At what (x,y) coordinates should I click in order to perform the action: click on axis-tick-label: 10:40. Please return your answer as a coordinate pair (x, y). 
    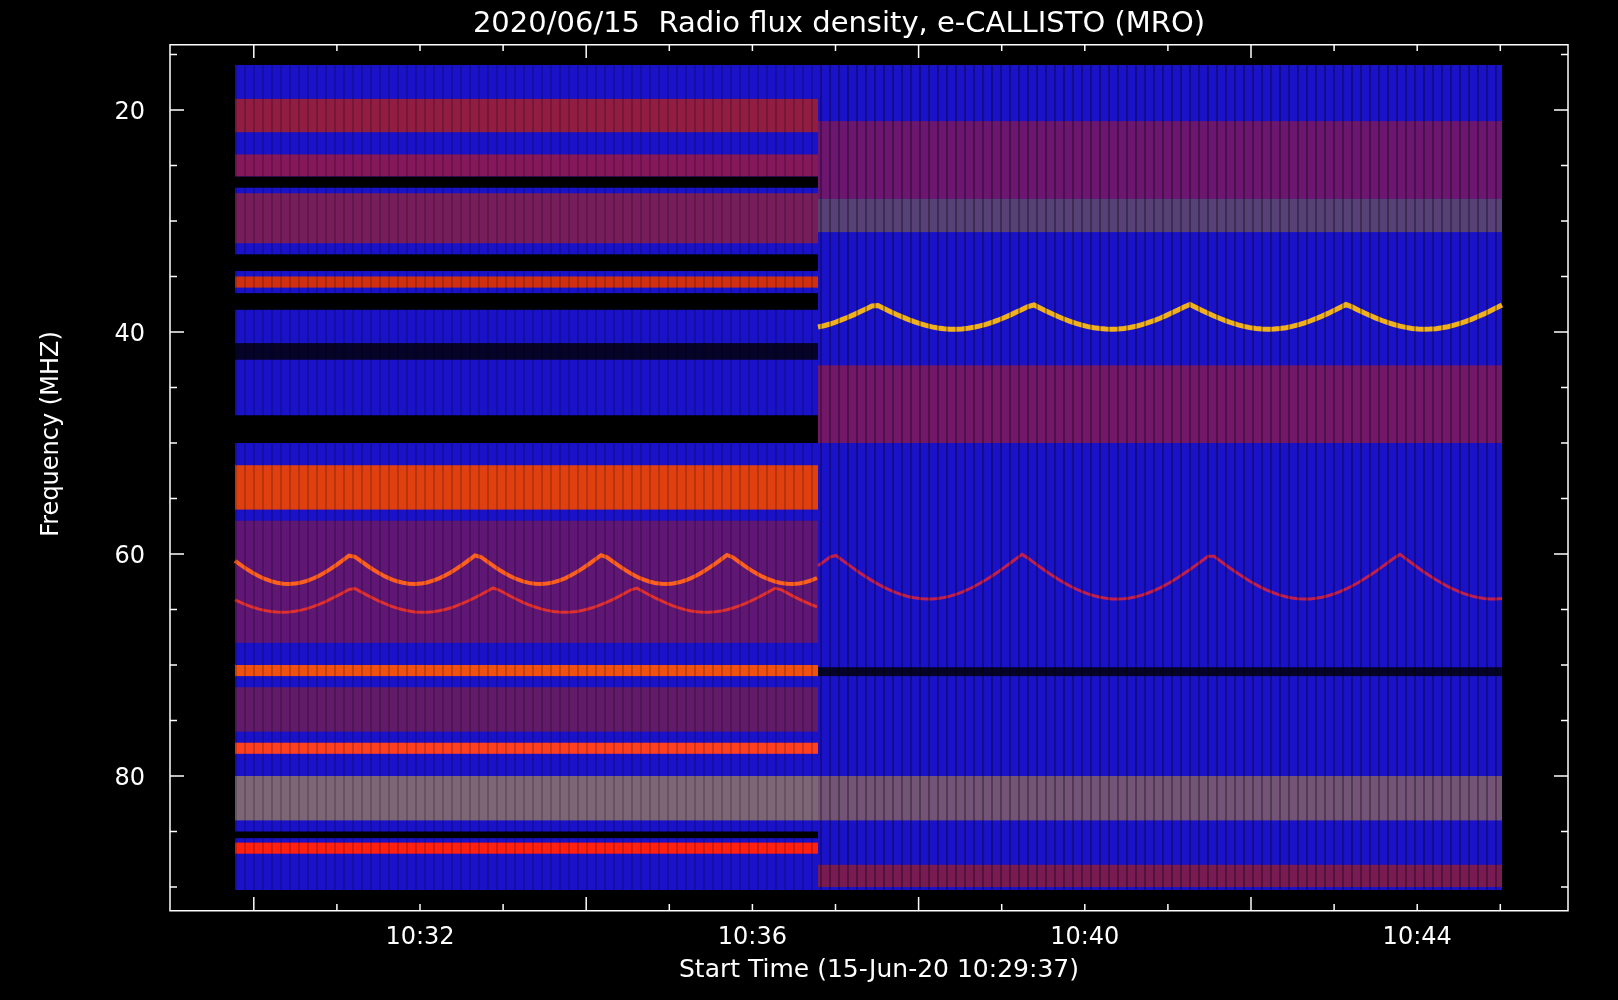
    Looking at the image, I should click on (1085, 936).